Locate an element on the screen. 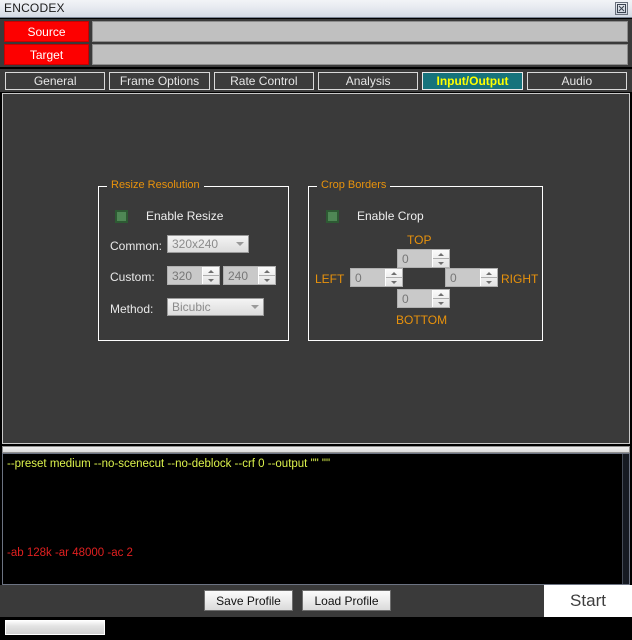  crop-right-decrement is located at coordinates (489, 282).